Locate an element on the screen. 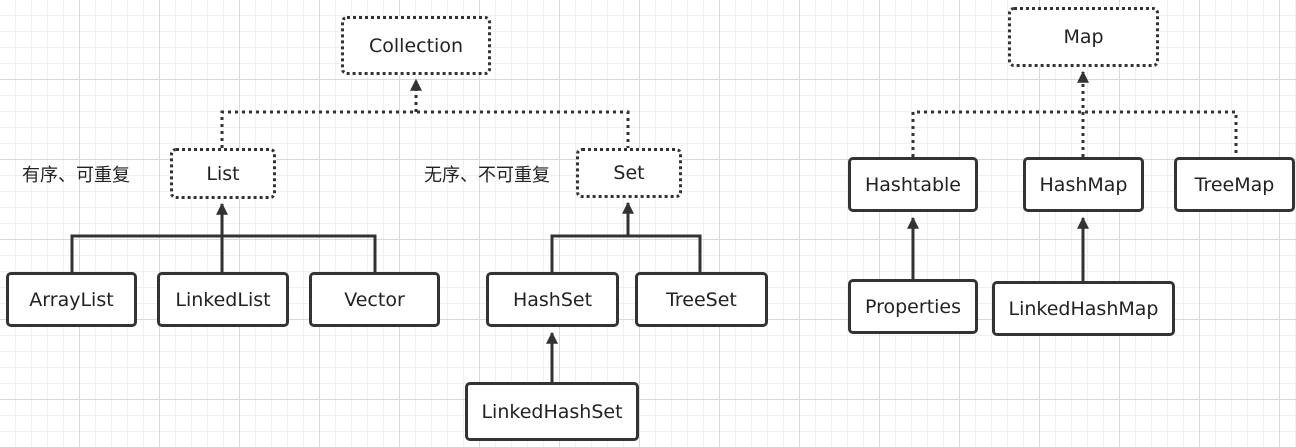  node-treeset-label: TreeSet is located at coordinates (701, 299).